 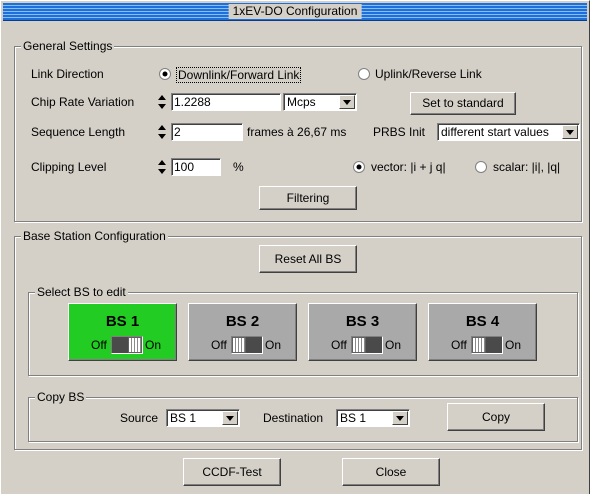 I want to click on chip-rate-label: Chip Rate Variation, so click(x=83, y=102).